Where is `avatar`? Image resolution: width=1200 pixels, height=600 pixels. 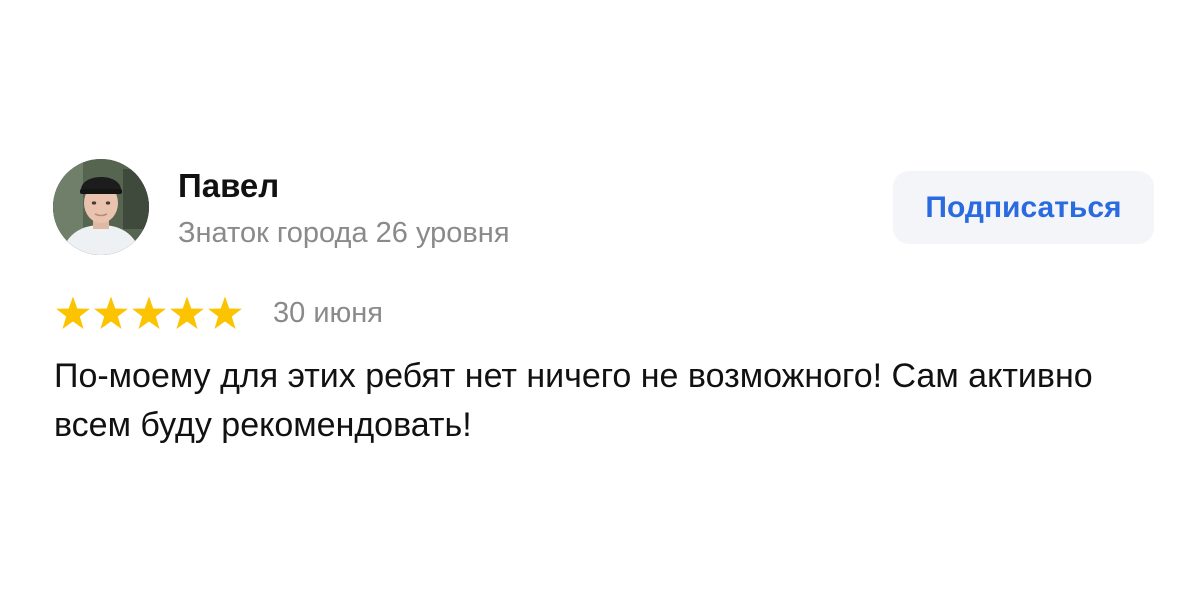 avatar is located at coordinates (101, 207).